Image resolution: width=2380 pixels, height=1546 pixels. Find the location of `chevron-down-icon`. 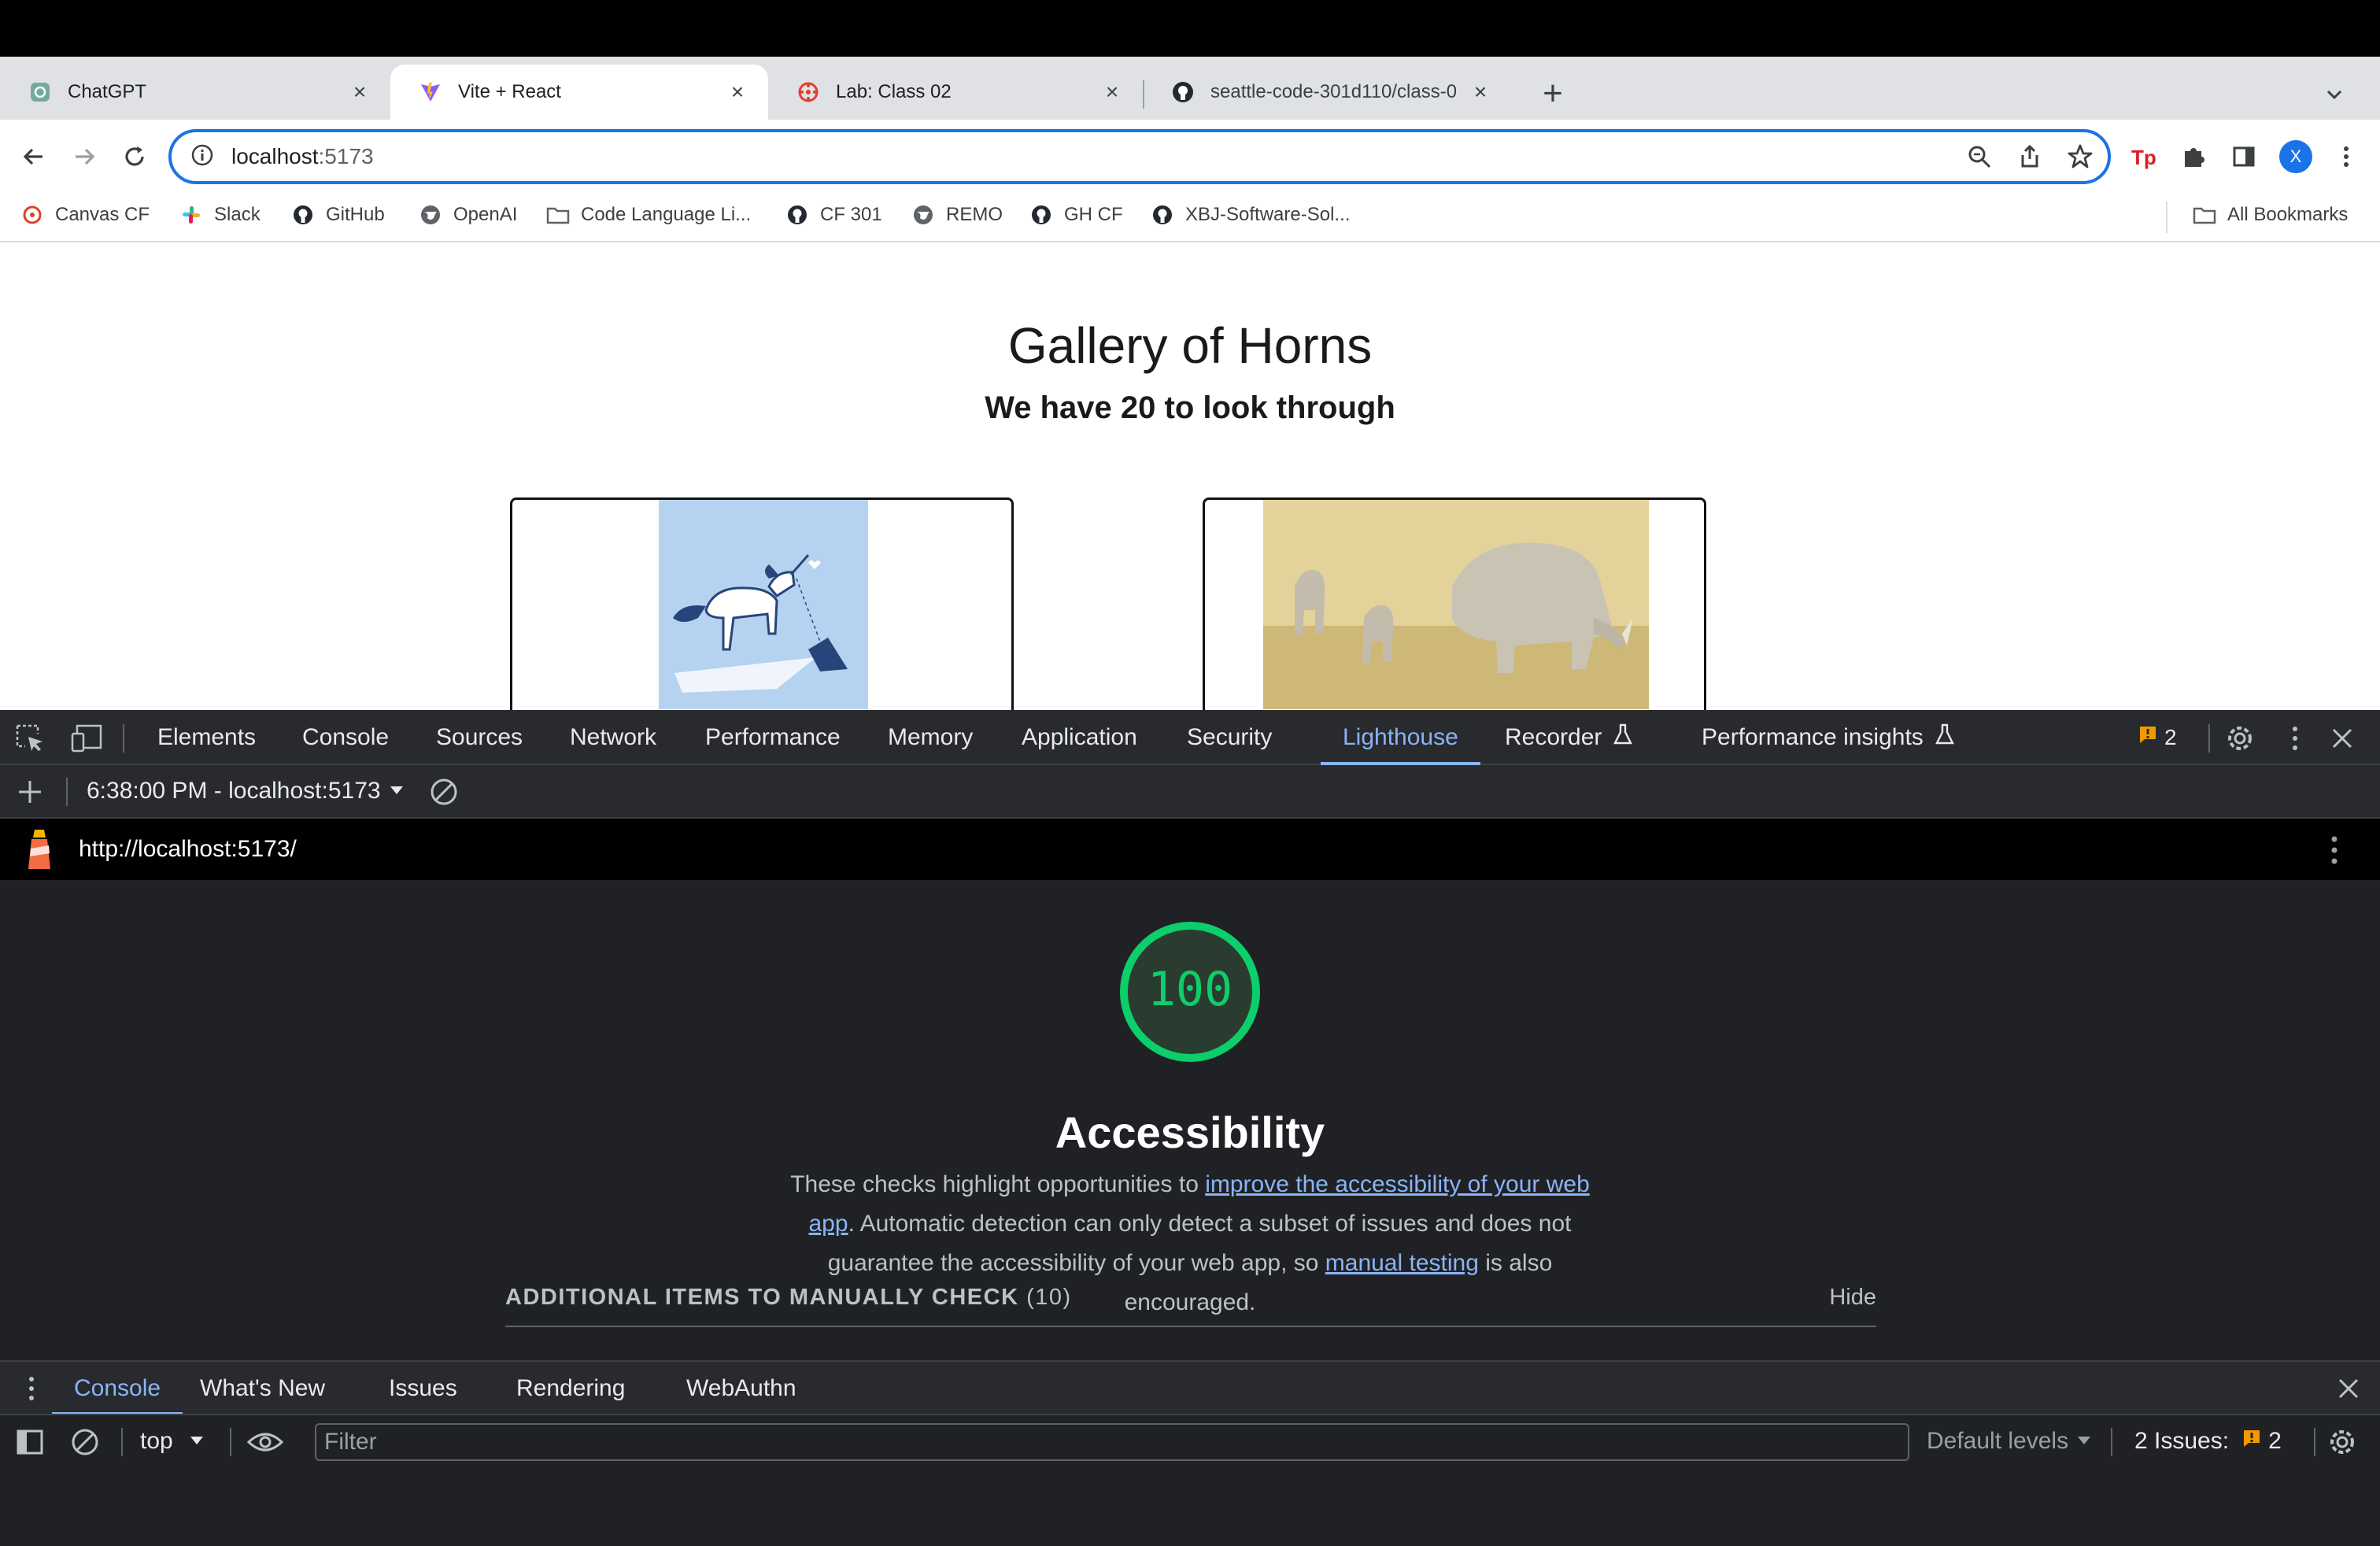

chevron-down-icon is located at coordinates (397, 791).